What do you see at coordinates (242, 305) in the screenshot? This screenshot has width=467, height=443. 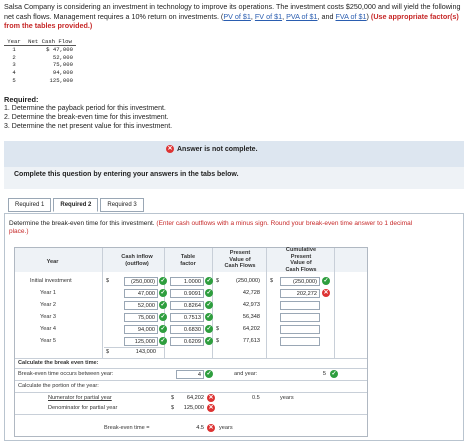 I see `pv-value: 42,973` at bounding box center [242, 305].